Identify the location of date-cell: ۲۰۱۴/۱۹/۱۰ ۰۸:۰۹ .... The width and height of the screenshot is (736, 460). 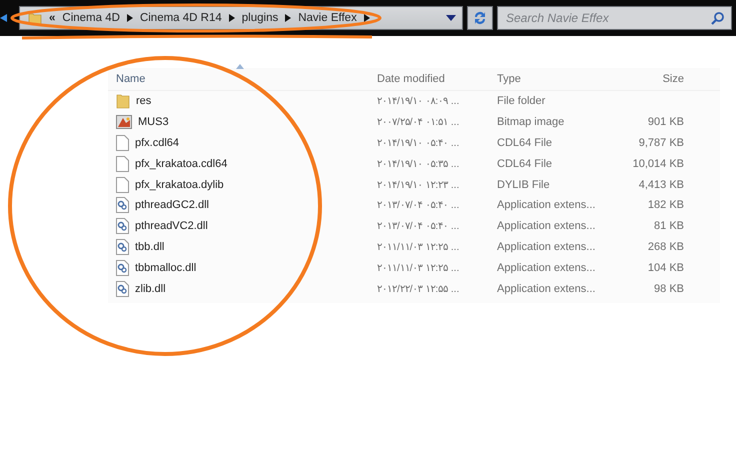
(418, 102).